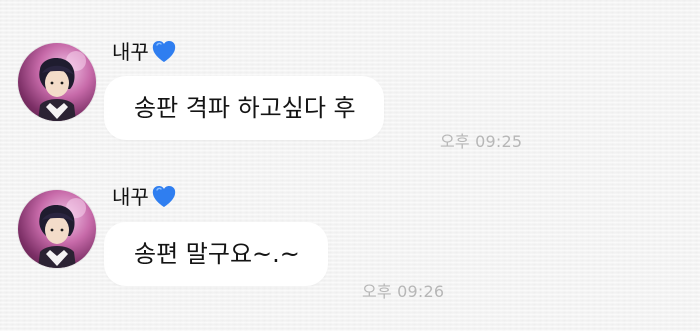 The image size is (700, 331). Describe the element at coordinates (403, 291) in the screenshot. I see `message-timestamp: 오후 09:26` at that location.